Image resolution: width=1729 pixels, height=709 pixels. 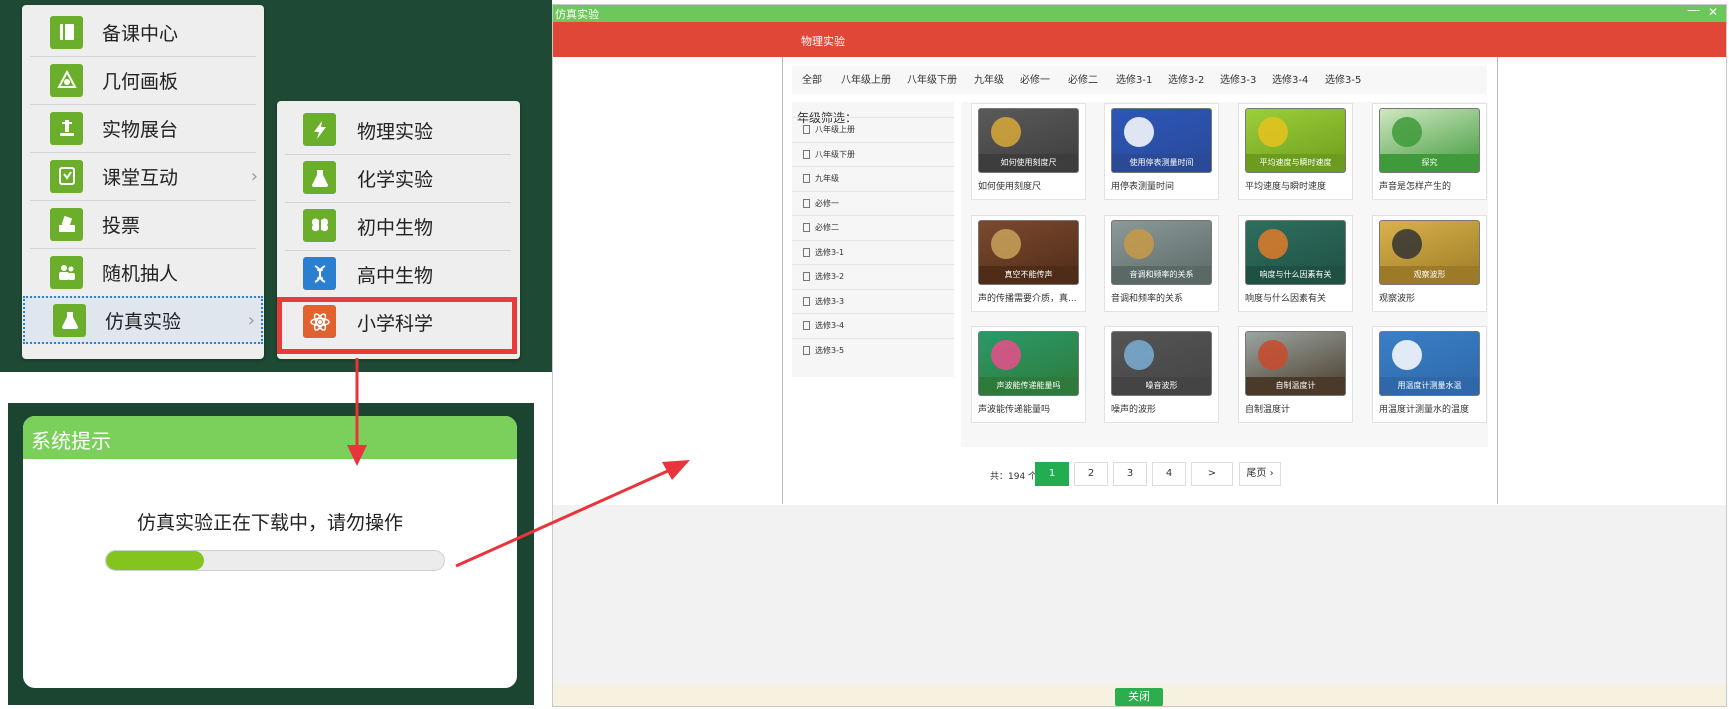 I want to click on submenu-item-label: 化学实验, so click(x=395, y=180).